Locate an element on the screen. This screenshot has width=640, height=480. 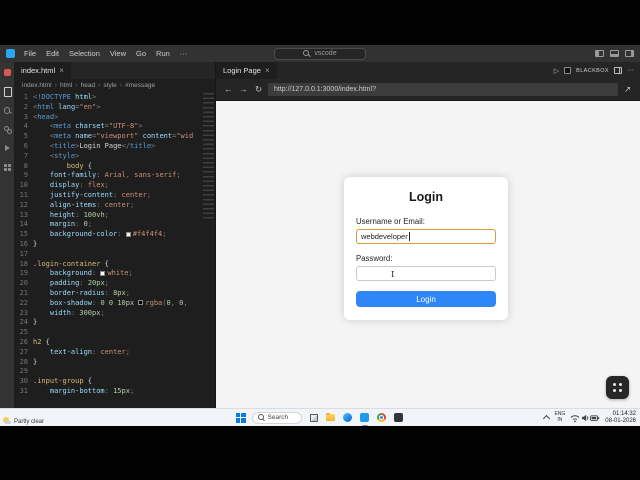
task-view-icon is located at coordinates (314, 418).